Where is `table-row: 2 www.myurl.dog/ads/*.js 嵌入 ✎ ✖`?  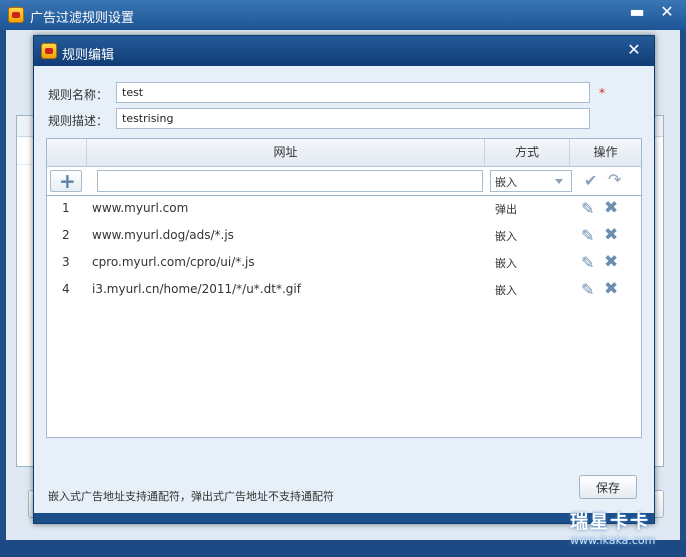
table-row: 2 www.myurl.dog/ads/*.js 嵌入 ✎ ✖ is located at coordinates (344, 236).